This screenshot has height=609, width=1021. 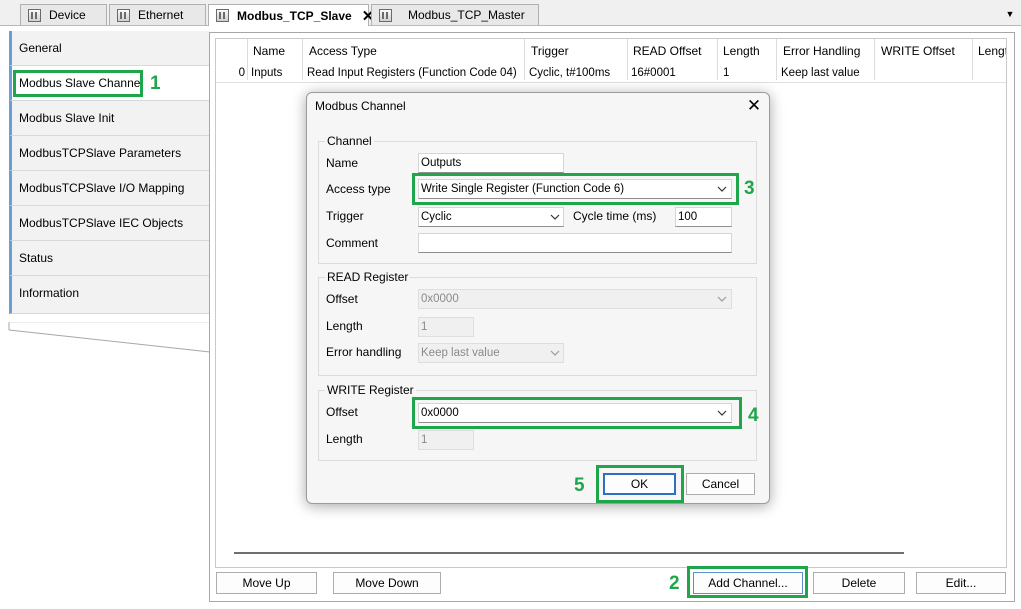 I want to click on callout-number: 1, so click(x=155, y=83).